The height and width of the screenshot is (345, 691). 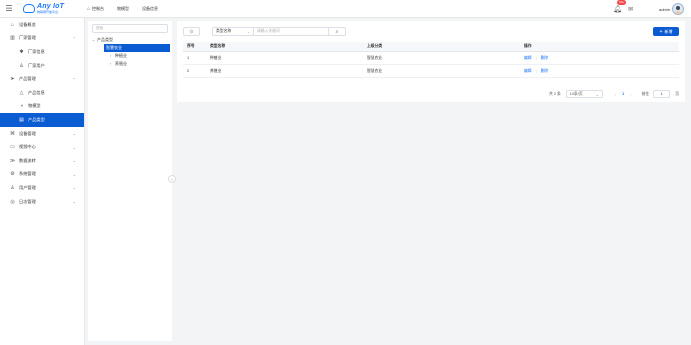 What do you see at coordinates (51, 6) in the screenshot?
I see `logo-title: Any IoT` at bounding box center [51, 6].